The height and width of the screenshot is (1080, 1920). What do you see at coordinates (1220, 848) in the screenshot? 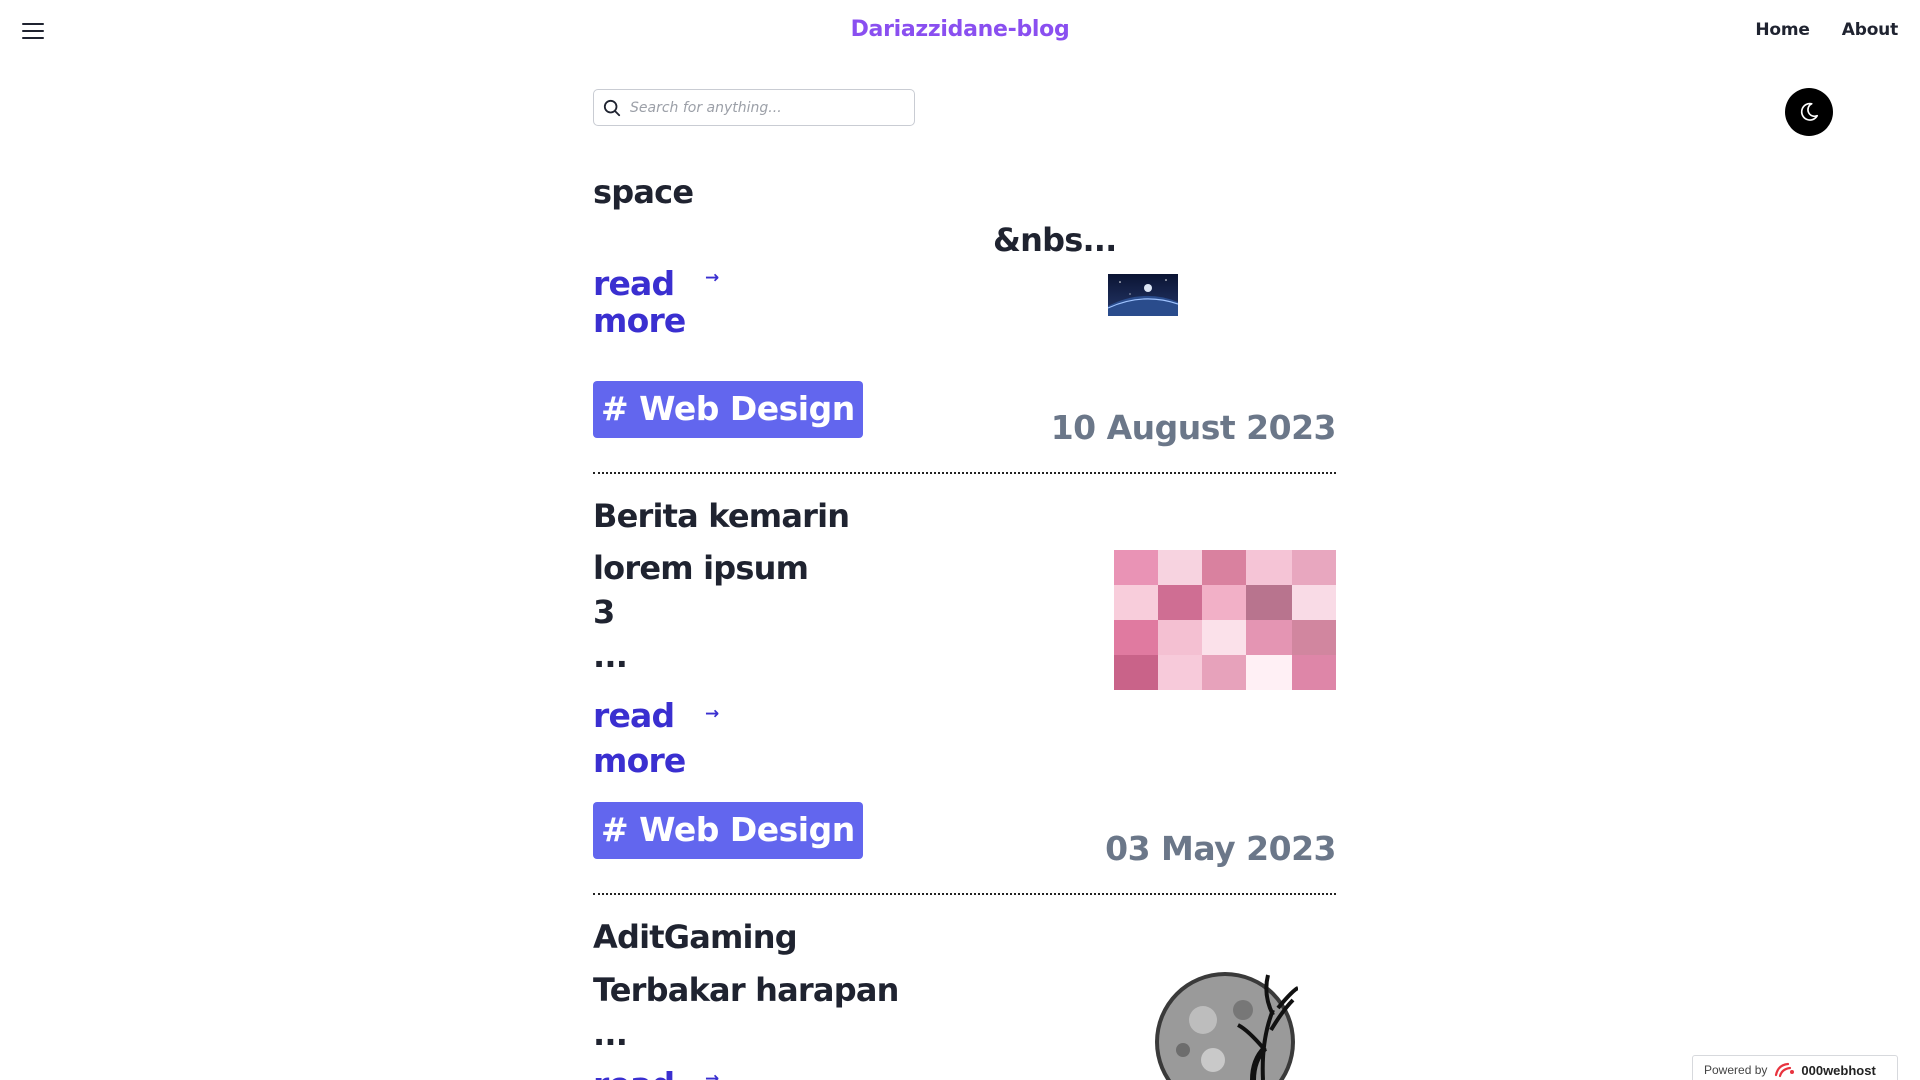
I see `post-date: 03 May 2023` at bounding box center [1220, 848].